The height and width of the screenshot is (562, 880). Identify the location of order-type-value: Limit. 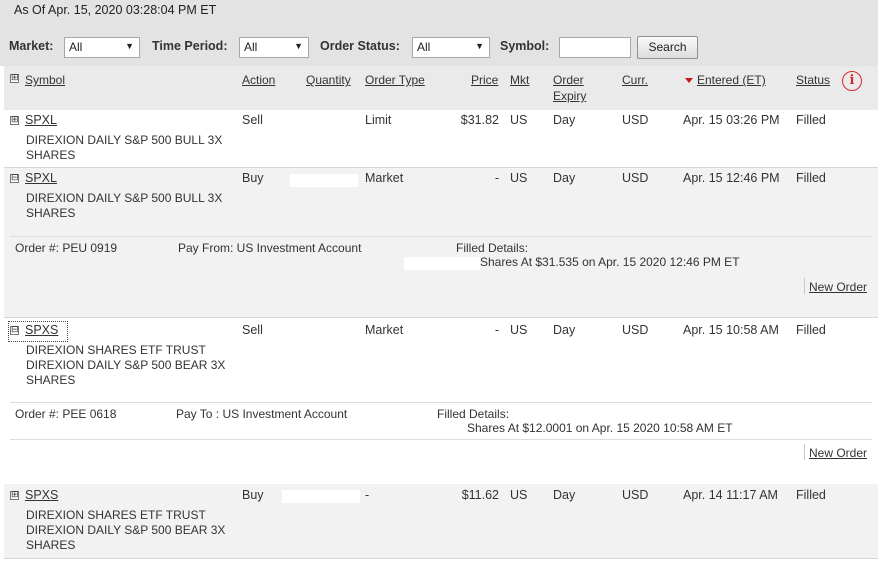
(378, 120).